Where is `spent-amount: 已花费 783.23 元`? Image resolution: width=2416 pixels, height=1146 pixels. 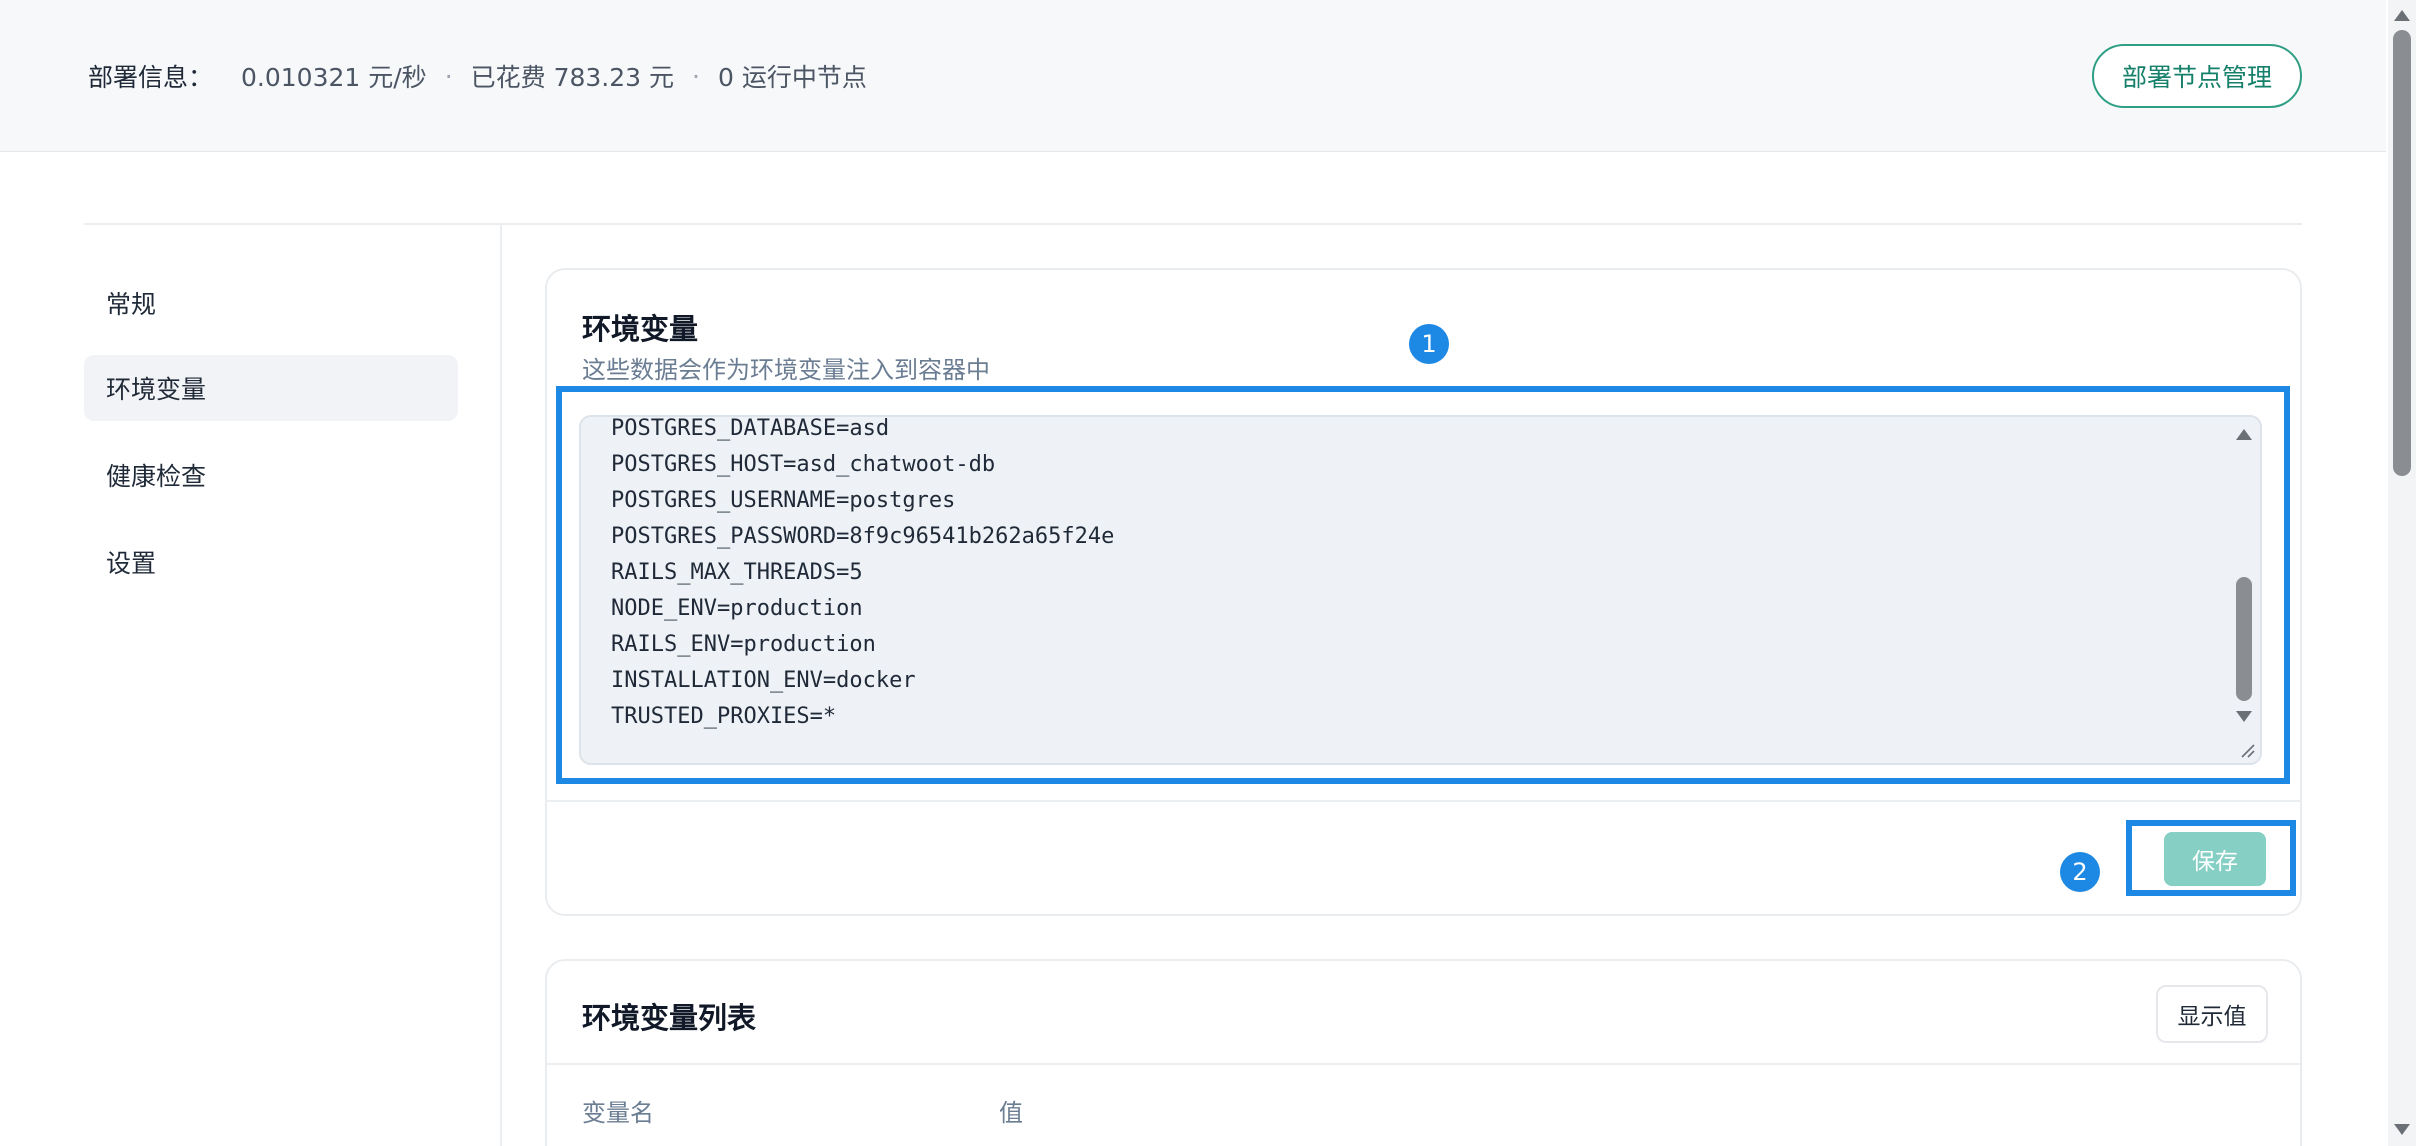 spent-amount: 已花费 783.23 元 is located at coordinates (572, 77).